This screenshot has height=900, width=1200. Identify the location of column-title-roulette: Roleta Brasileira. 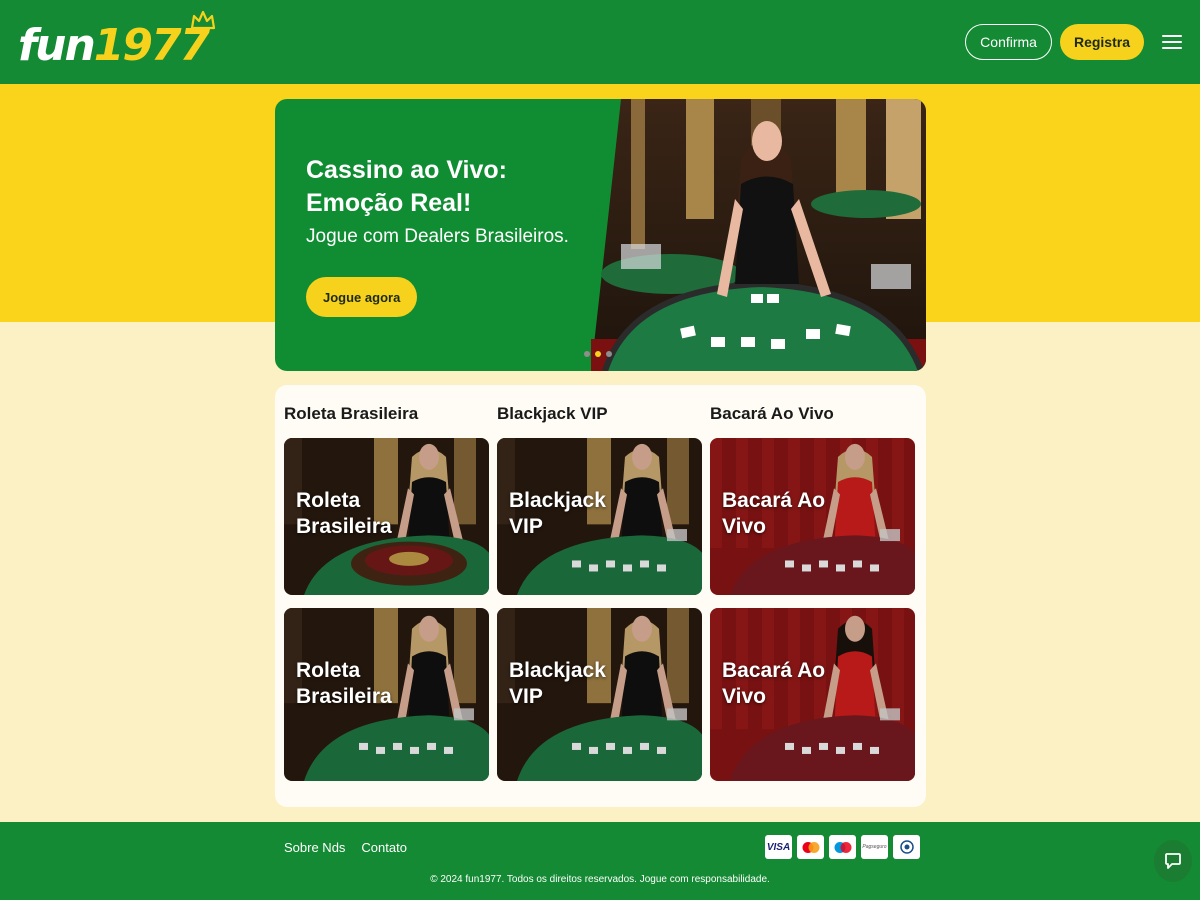
(351, 413).